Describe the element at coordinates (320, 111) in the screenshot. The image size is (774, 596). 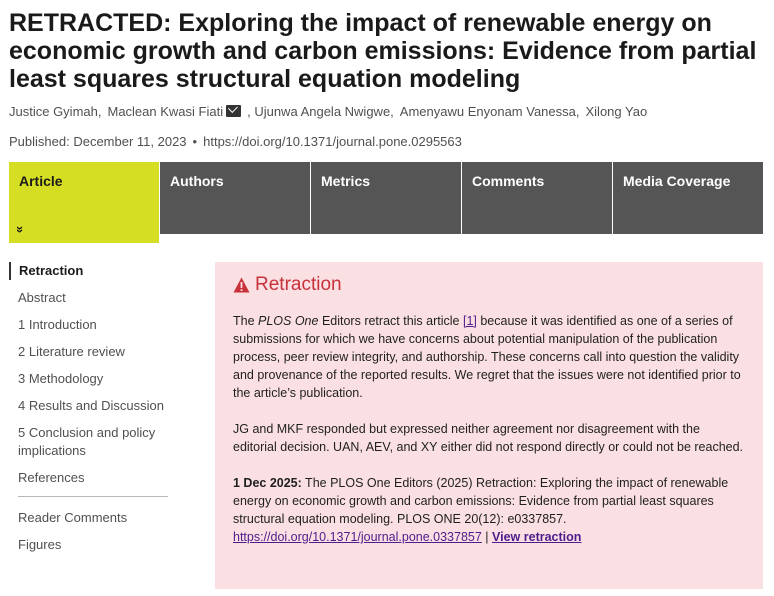
I see `author-link: , Ujunwa Angela Nwigwe,` at that location.